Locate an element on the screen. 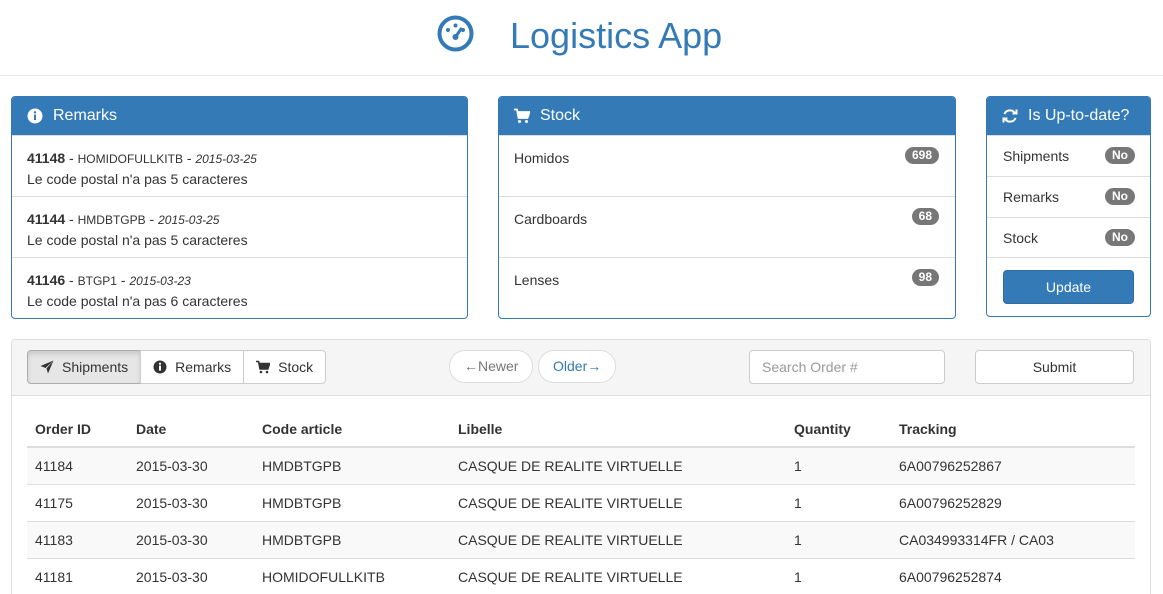  tab-remarks: Remarks is located at coordinates (192, 367).